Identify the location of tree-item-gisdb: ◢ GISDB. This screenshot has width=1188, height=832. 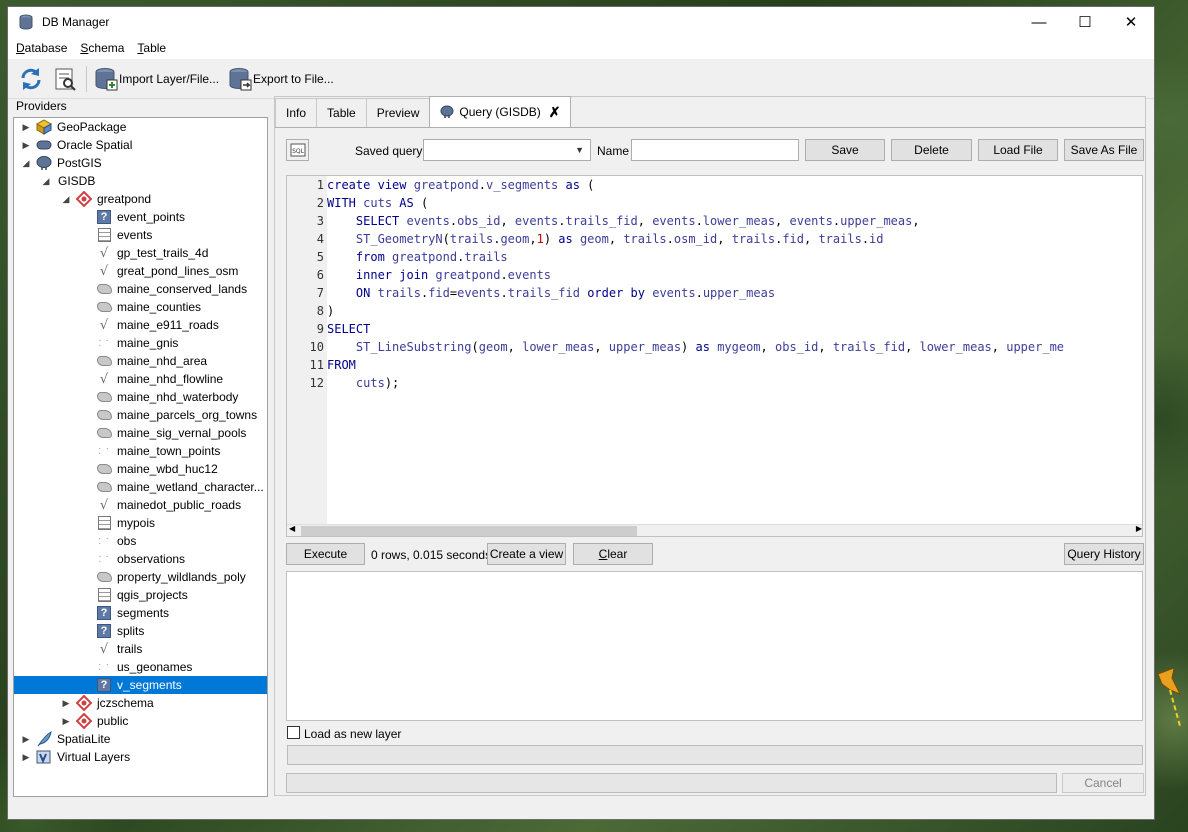
(140, 181).